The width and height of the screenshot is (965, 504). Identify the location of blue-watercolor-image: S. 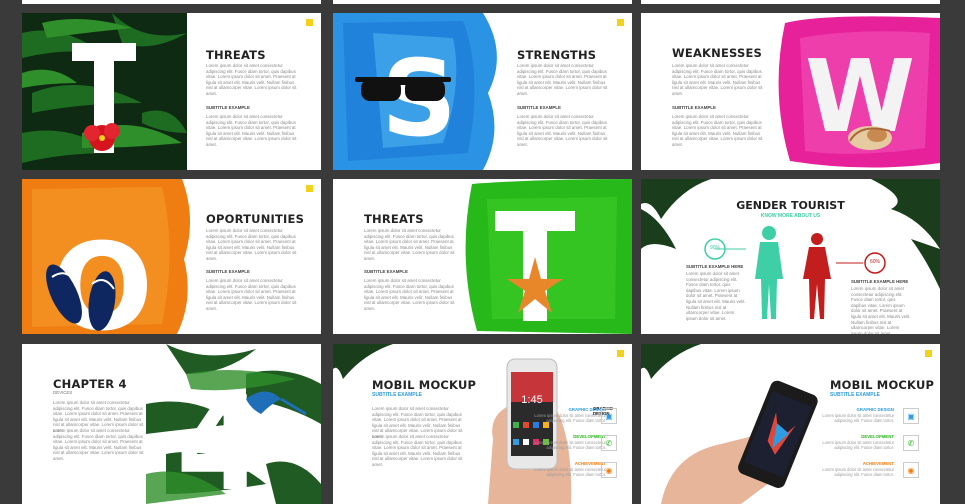
(415, 91).